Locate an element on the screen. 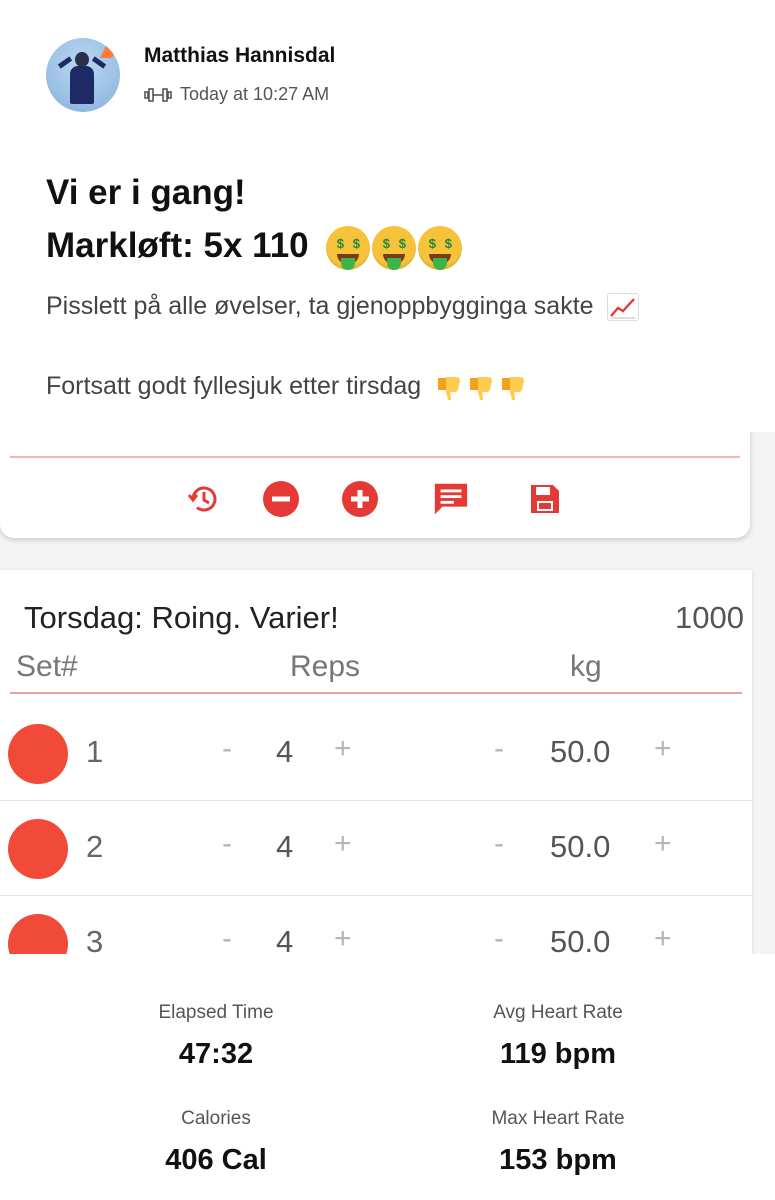 This screenshot has height=1200, width=775. post-title-line2: Markløft: 5x 110 $ $ $ $ $ $ is located at coordinates (254, 245).